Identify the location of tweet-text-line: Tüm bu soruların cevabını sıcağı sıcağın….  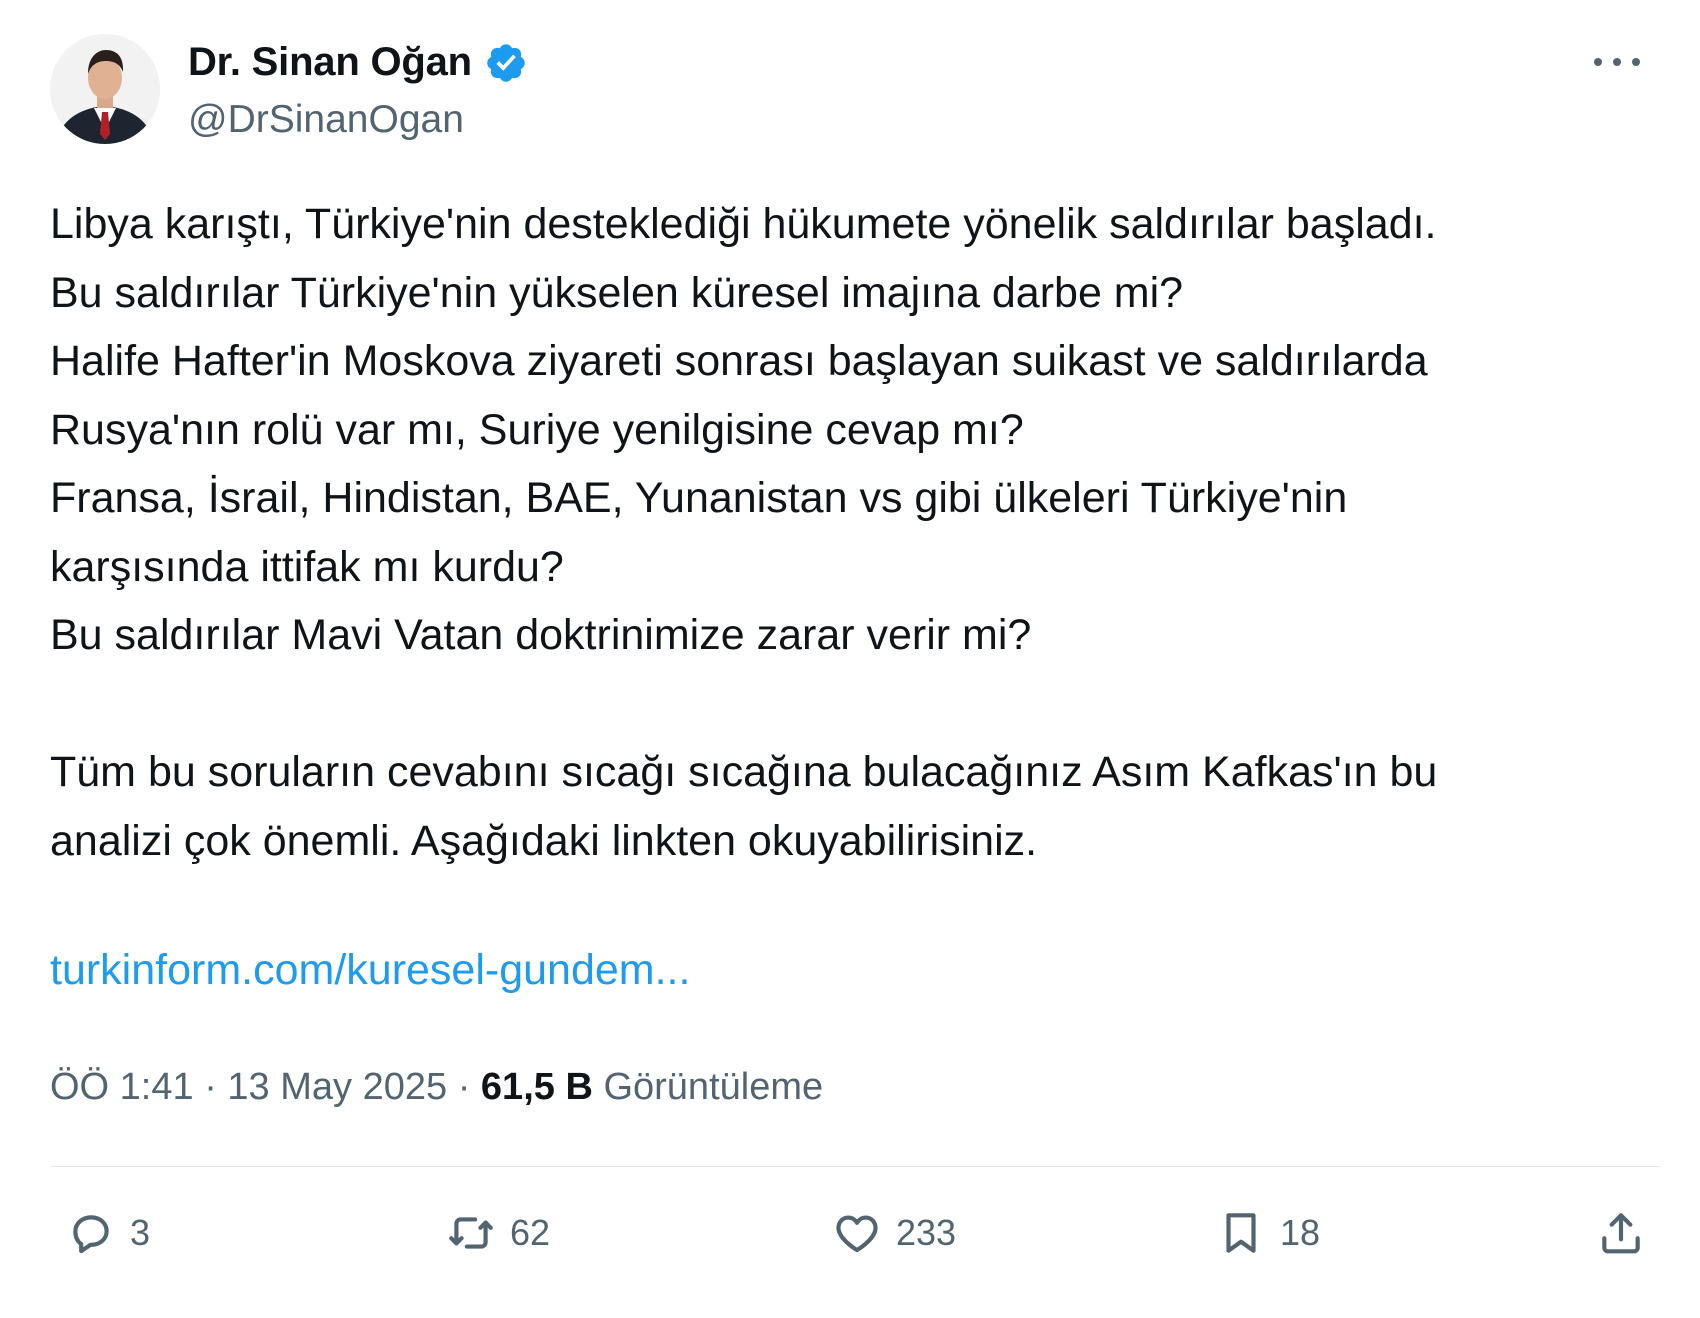
(744, 772).